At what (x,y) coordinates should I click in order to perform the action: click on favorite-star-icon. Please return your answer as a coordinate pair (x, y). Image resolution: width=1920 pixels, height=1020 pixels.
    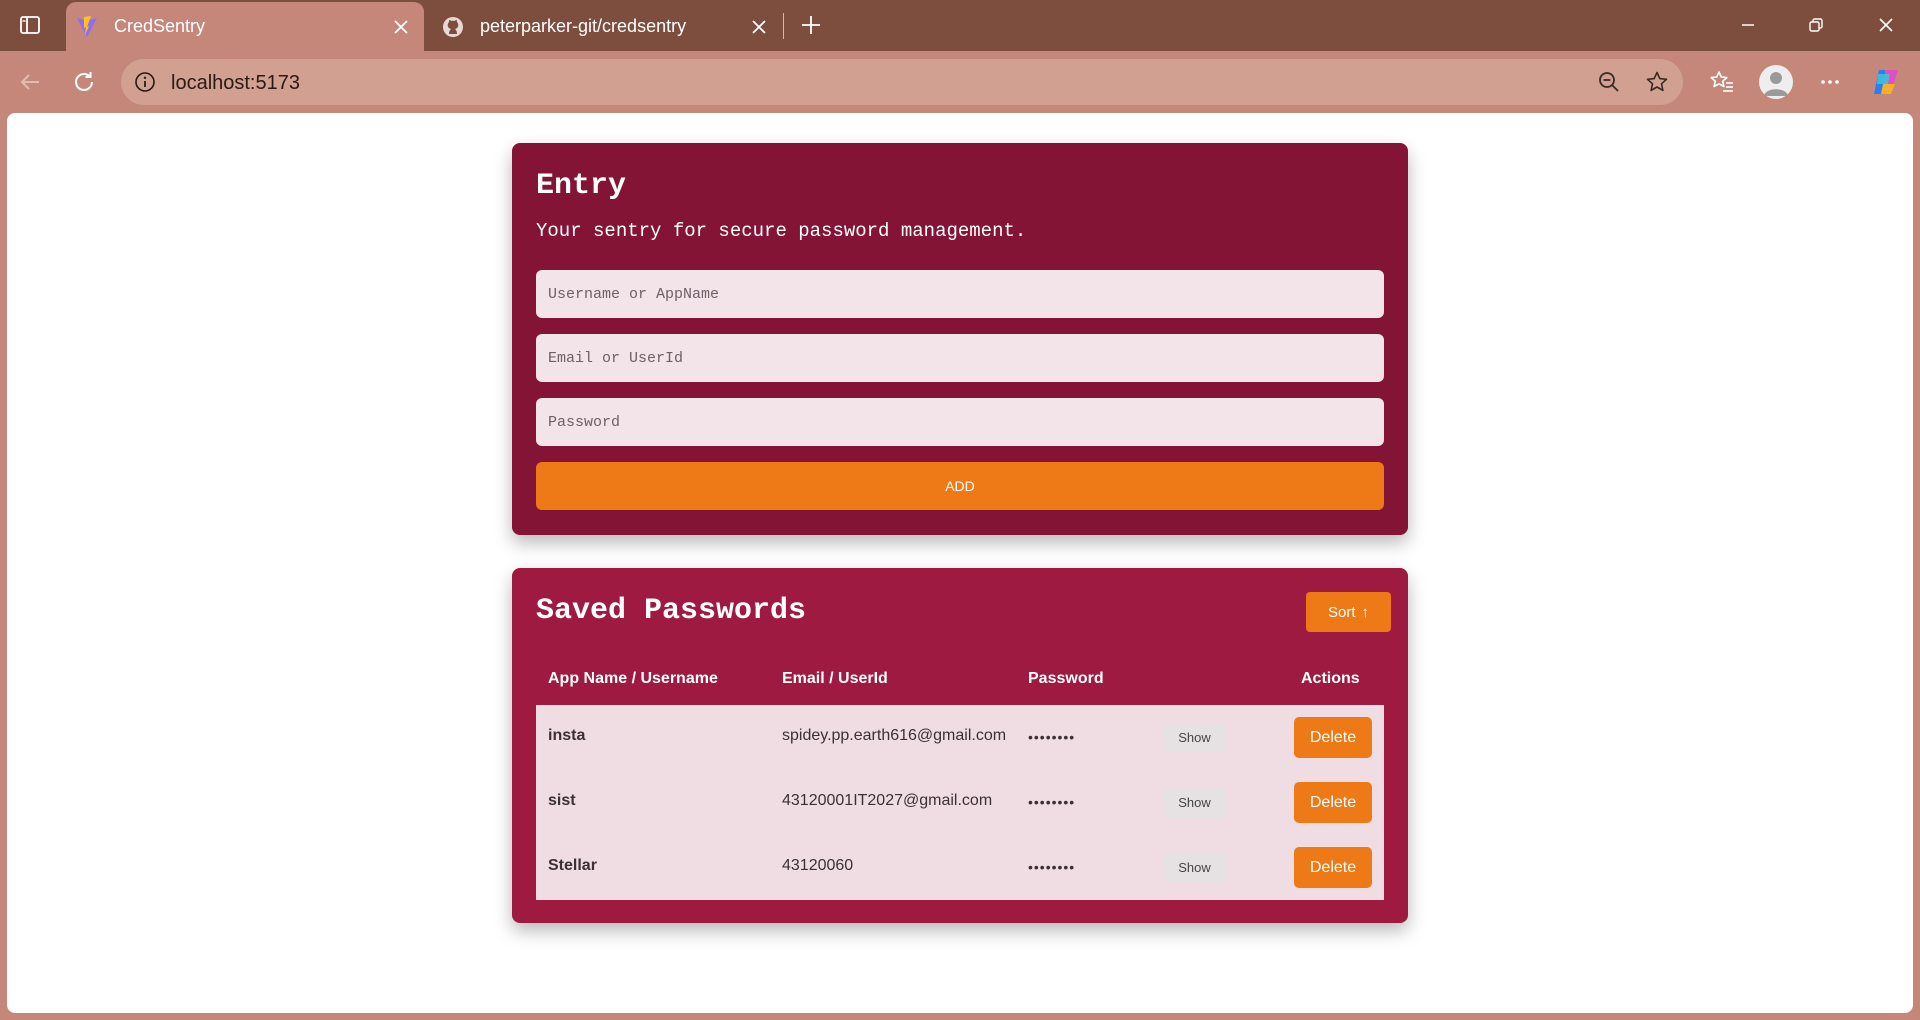
    Looking at the image, I should click on (1657, 82).